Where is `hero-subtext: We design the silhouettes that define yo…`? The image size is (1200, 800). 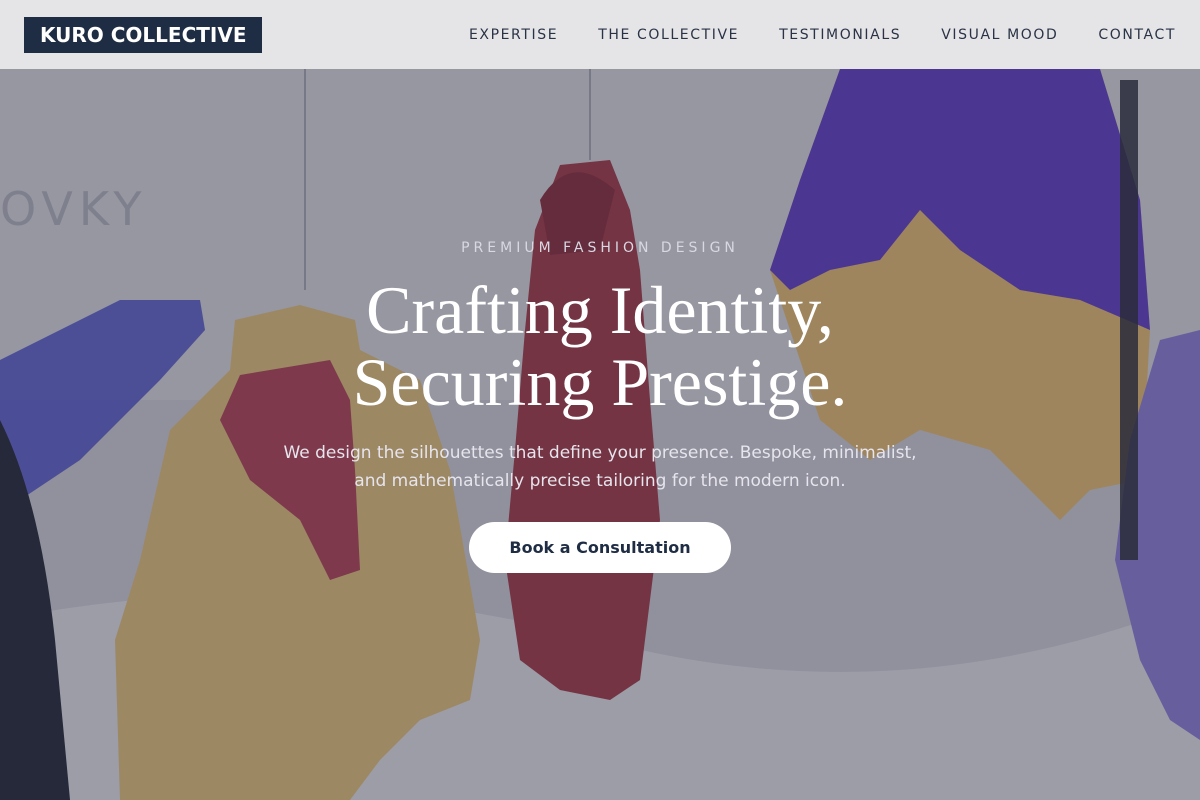
hero-subtext: We design the silhouettes that define yo… is located at coordinates (600, 467).